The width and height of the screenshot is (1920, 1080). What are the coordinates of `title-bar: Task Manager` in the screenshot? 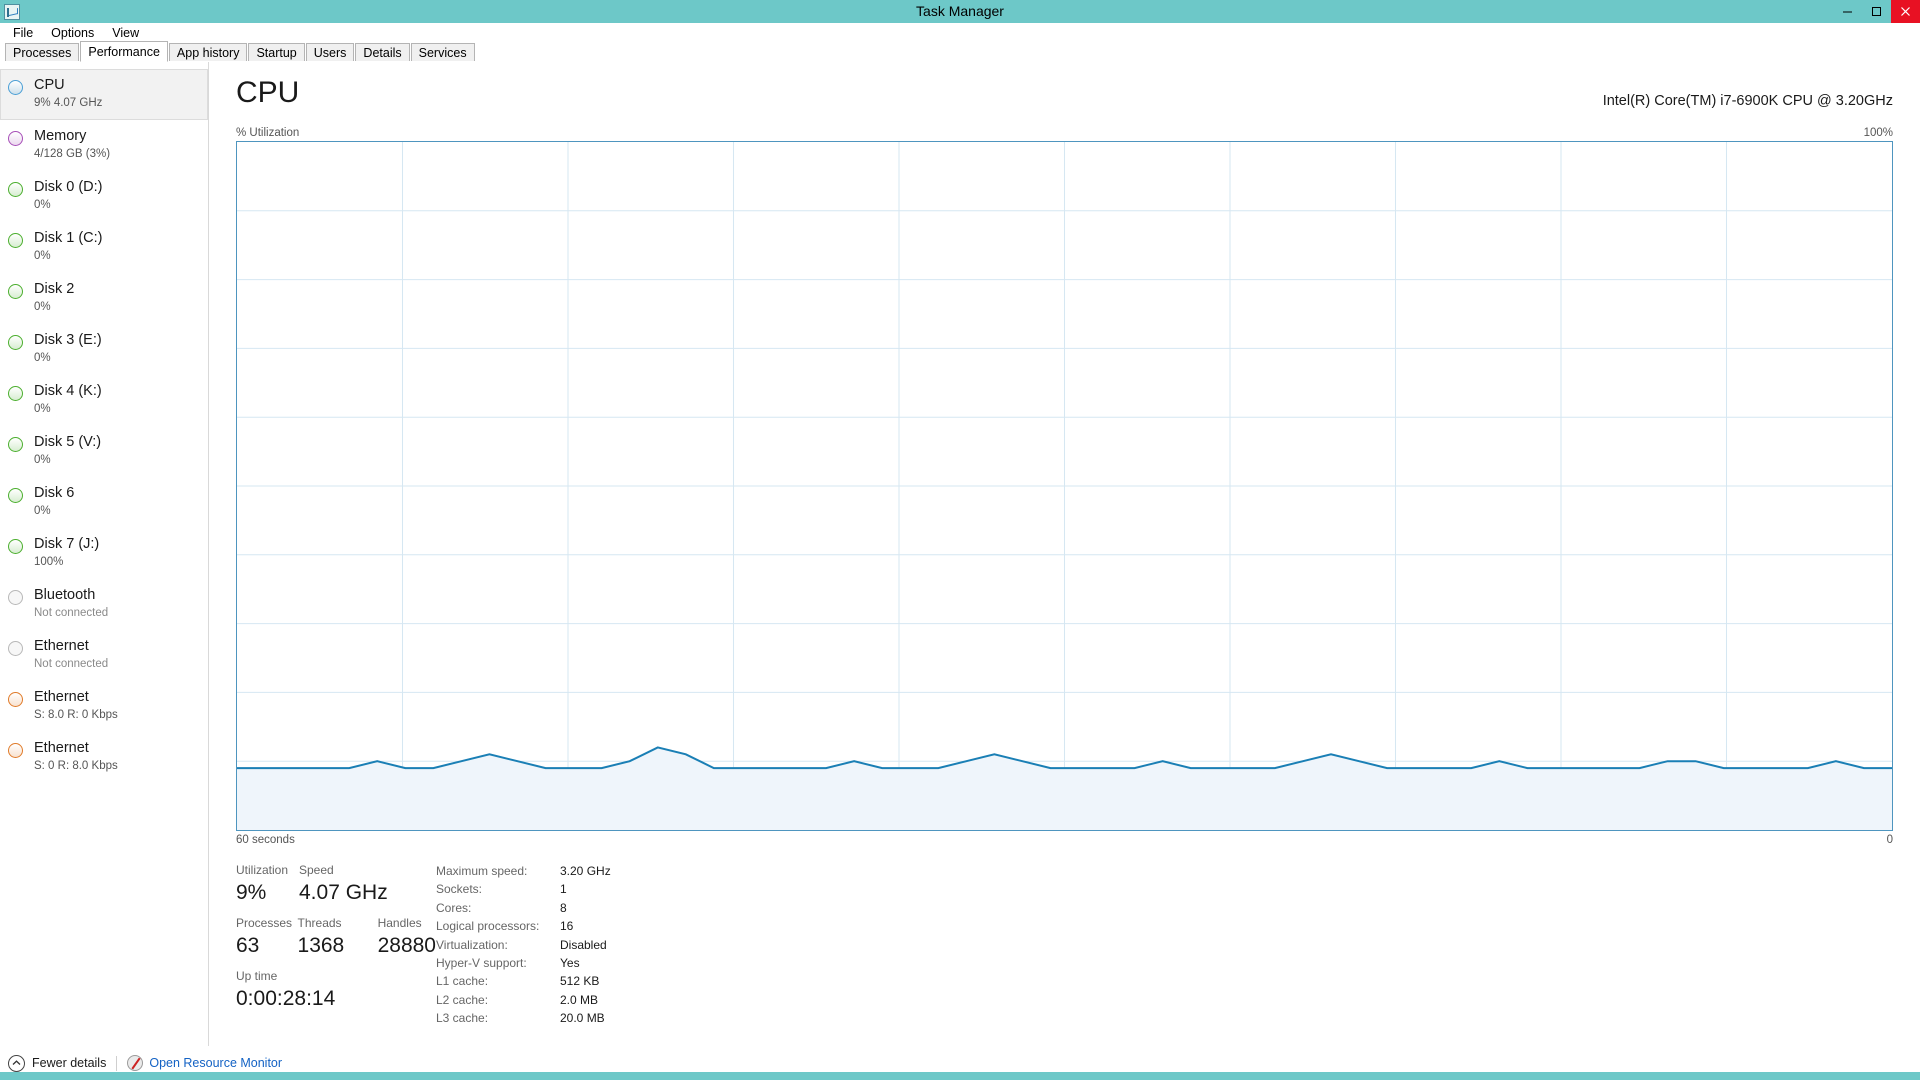 It's located at (960, 11).